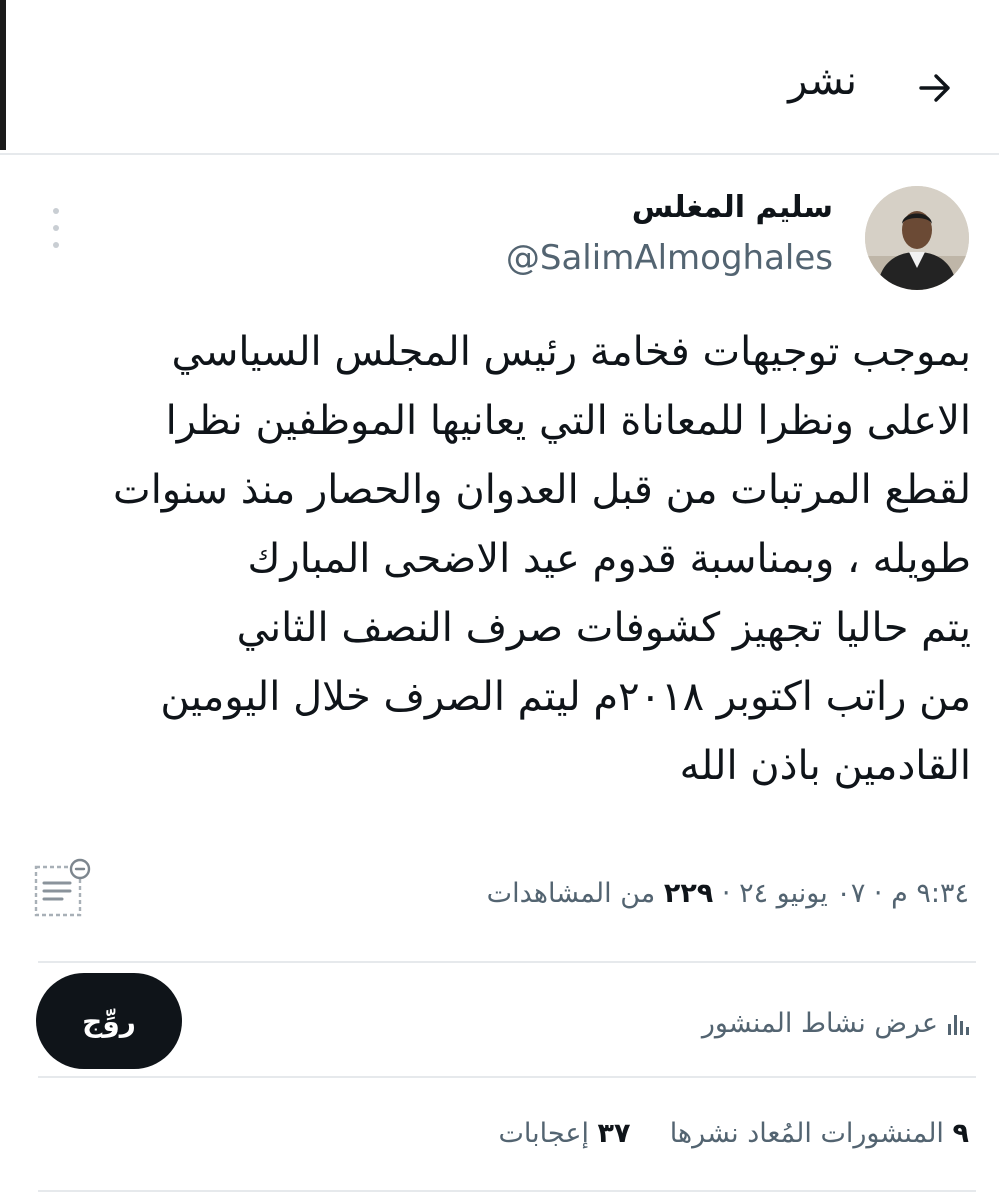  I want to click on view-post-activity: عرض نشاط المنشور, so click(835, 1023).